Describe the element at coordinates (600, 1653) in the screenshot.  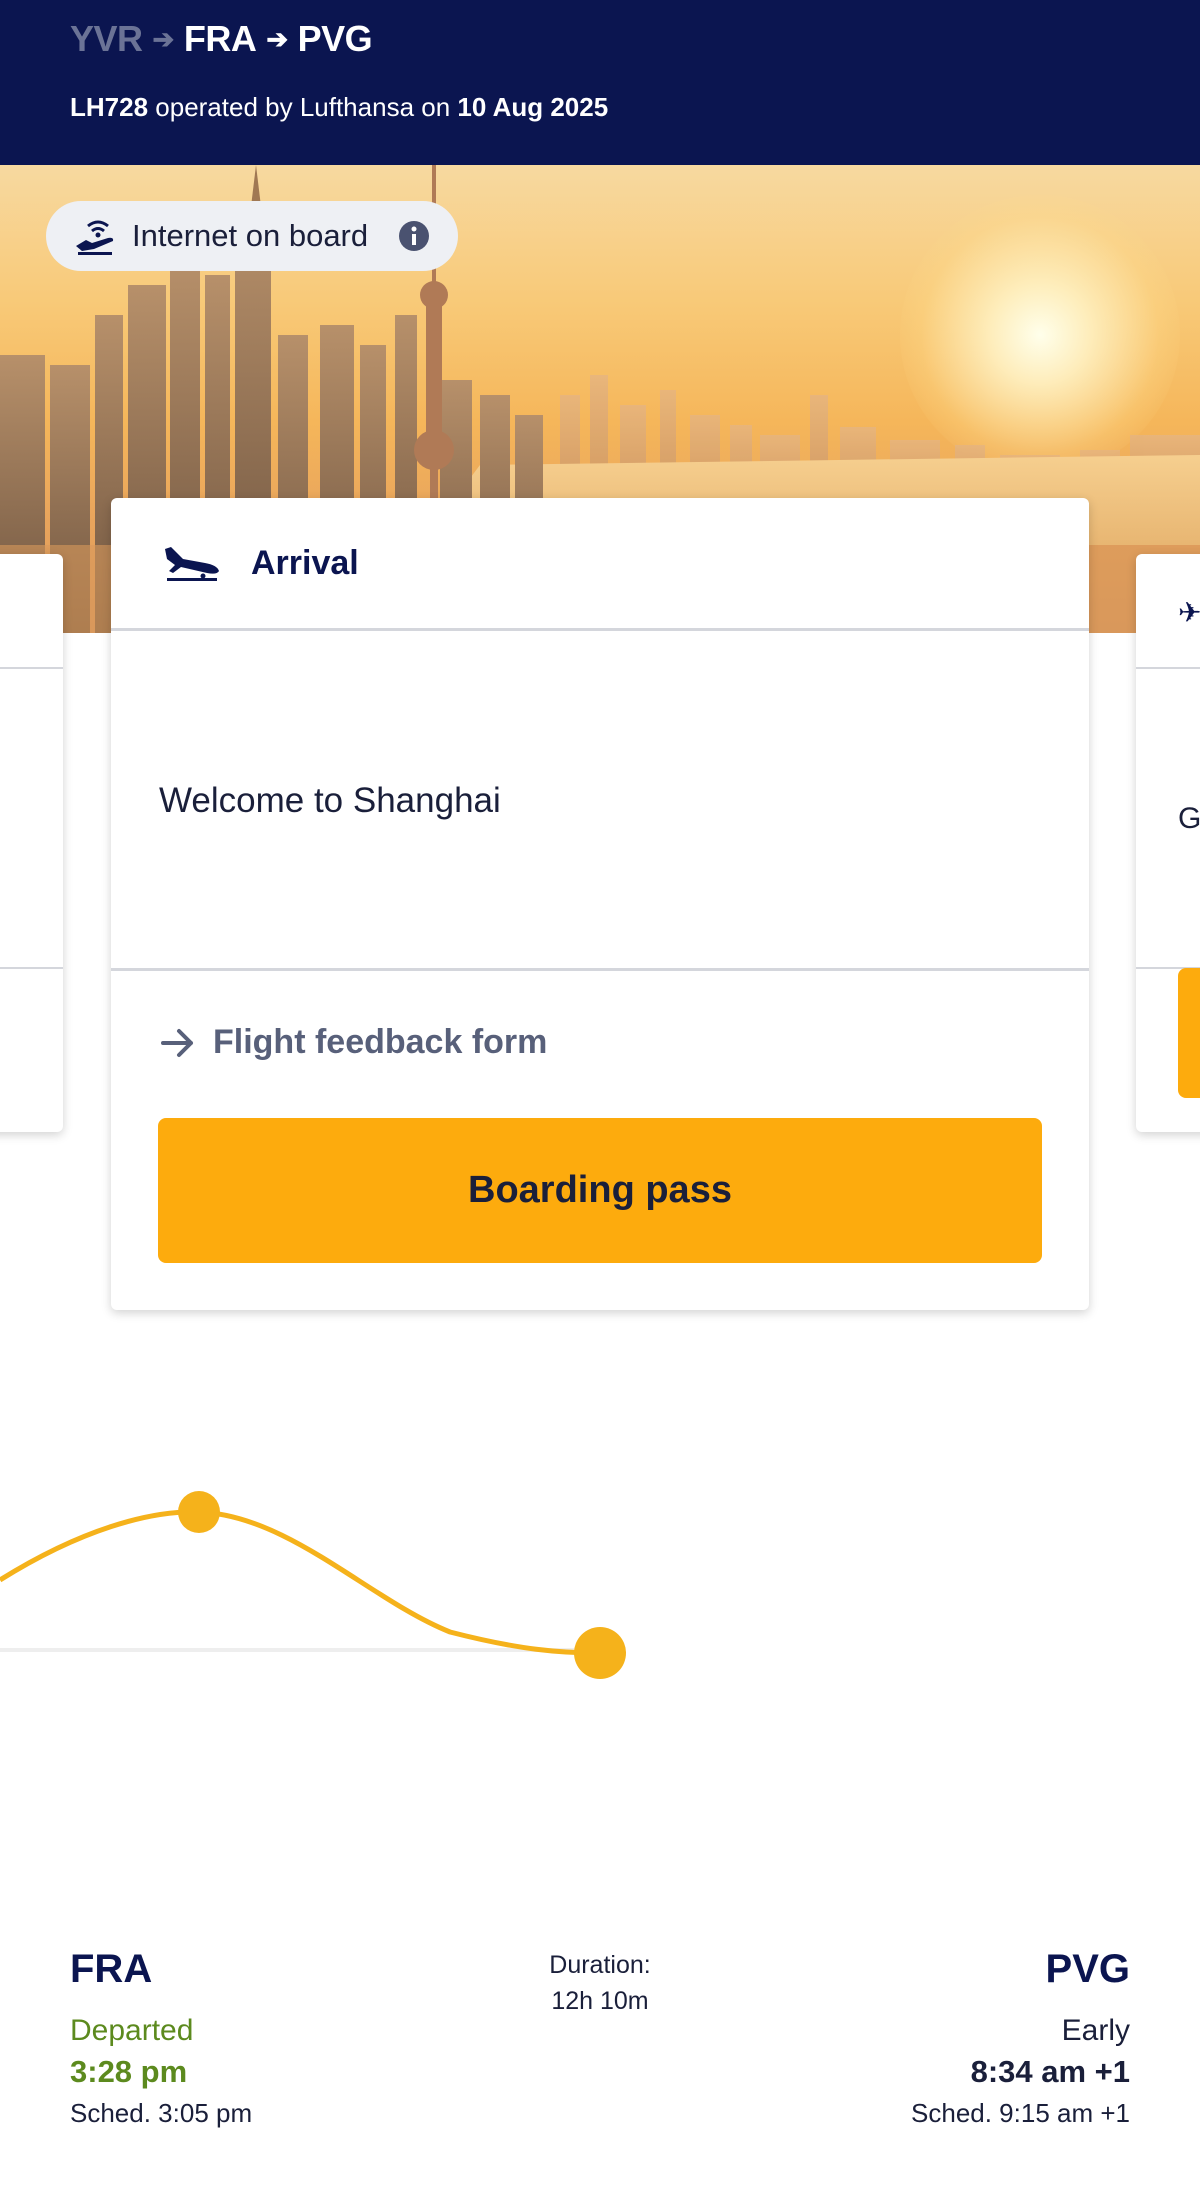
I see `destination-marker` at that location.